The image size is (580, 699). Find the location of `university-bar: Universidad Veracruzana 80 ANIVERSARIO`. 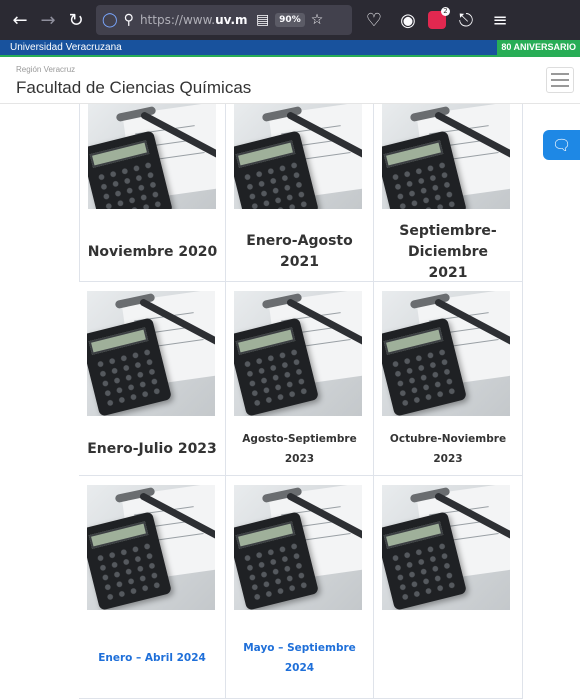

university-bar: Universidad Veracruzana 80 ANIVERSARIO is located at coordinates (290, 48).